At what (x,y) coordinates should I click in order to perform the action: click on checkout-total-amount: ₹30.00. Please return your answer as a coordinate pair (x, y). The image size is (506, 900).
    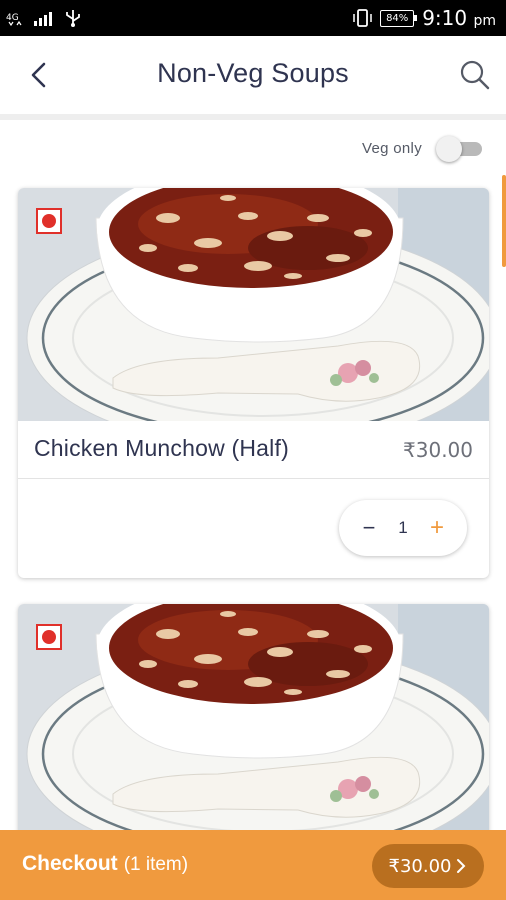
    Looking at the image, I should click on (420, 866).